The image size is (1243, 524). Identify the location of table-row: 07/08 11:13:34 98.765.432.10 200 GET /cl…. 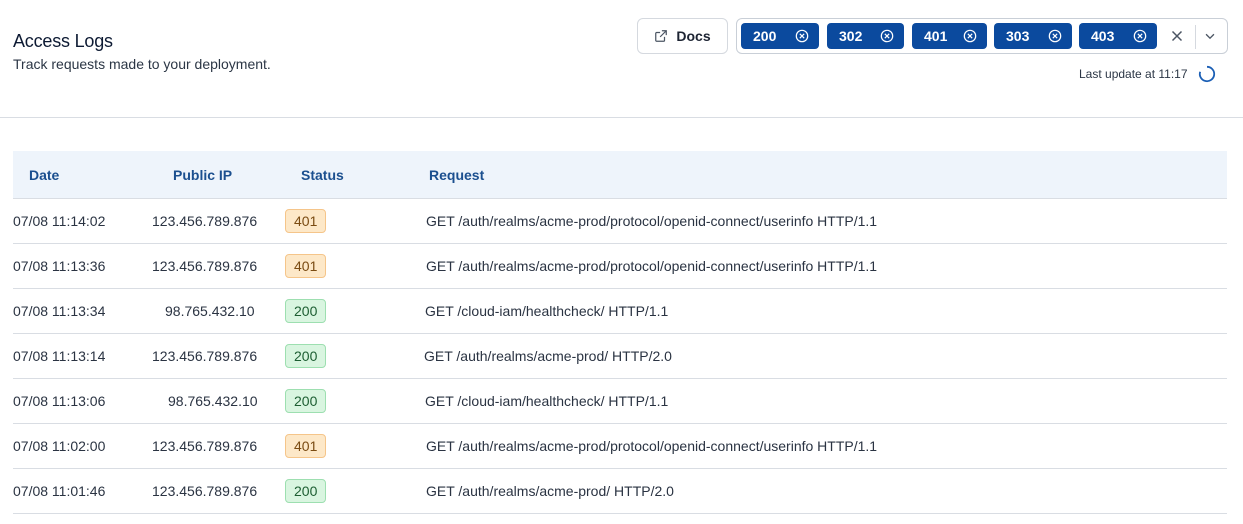
(620, 311).